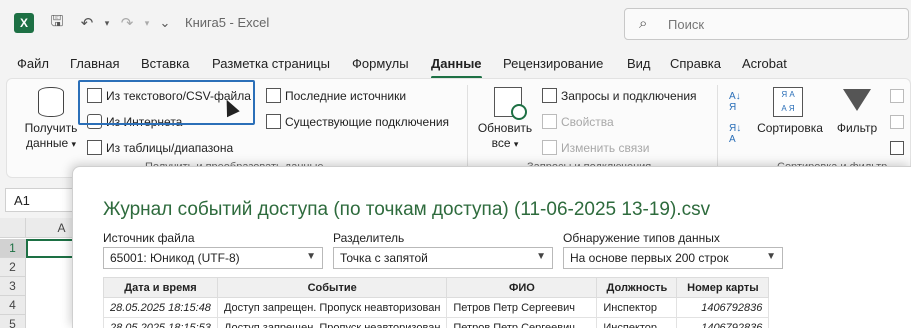 The height and width of the screenshot is (328, 911). Describe the element at coordinates (897, 96) in the screenshot. I see `clear-filter-icon` at that location.